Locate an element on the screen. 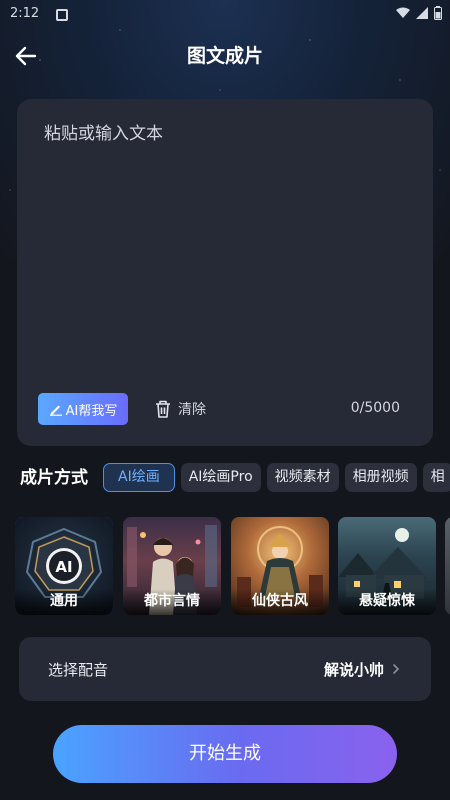 The width and height of the screenshot is (450, 800). status-icons is located at coordinates (419, 13).